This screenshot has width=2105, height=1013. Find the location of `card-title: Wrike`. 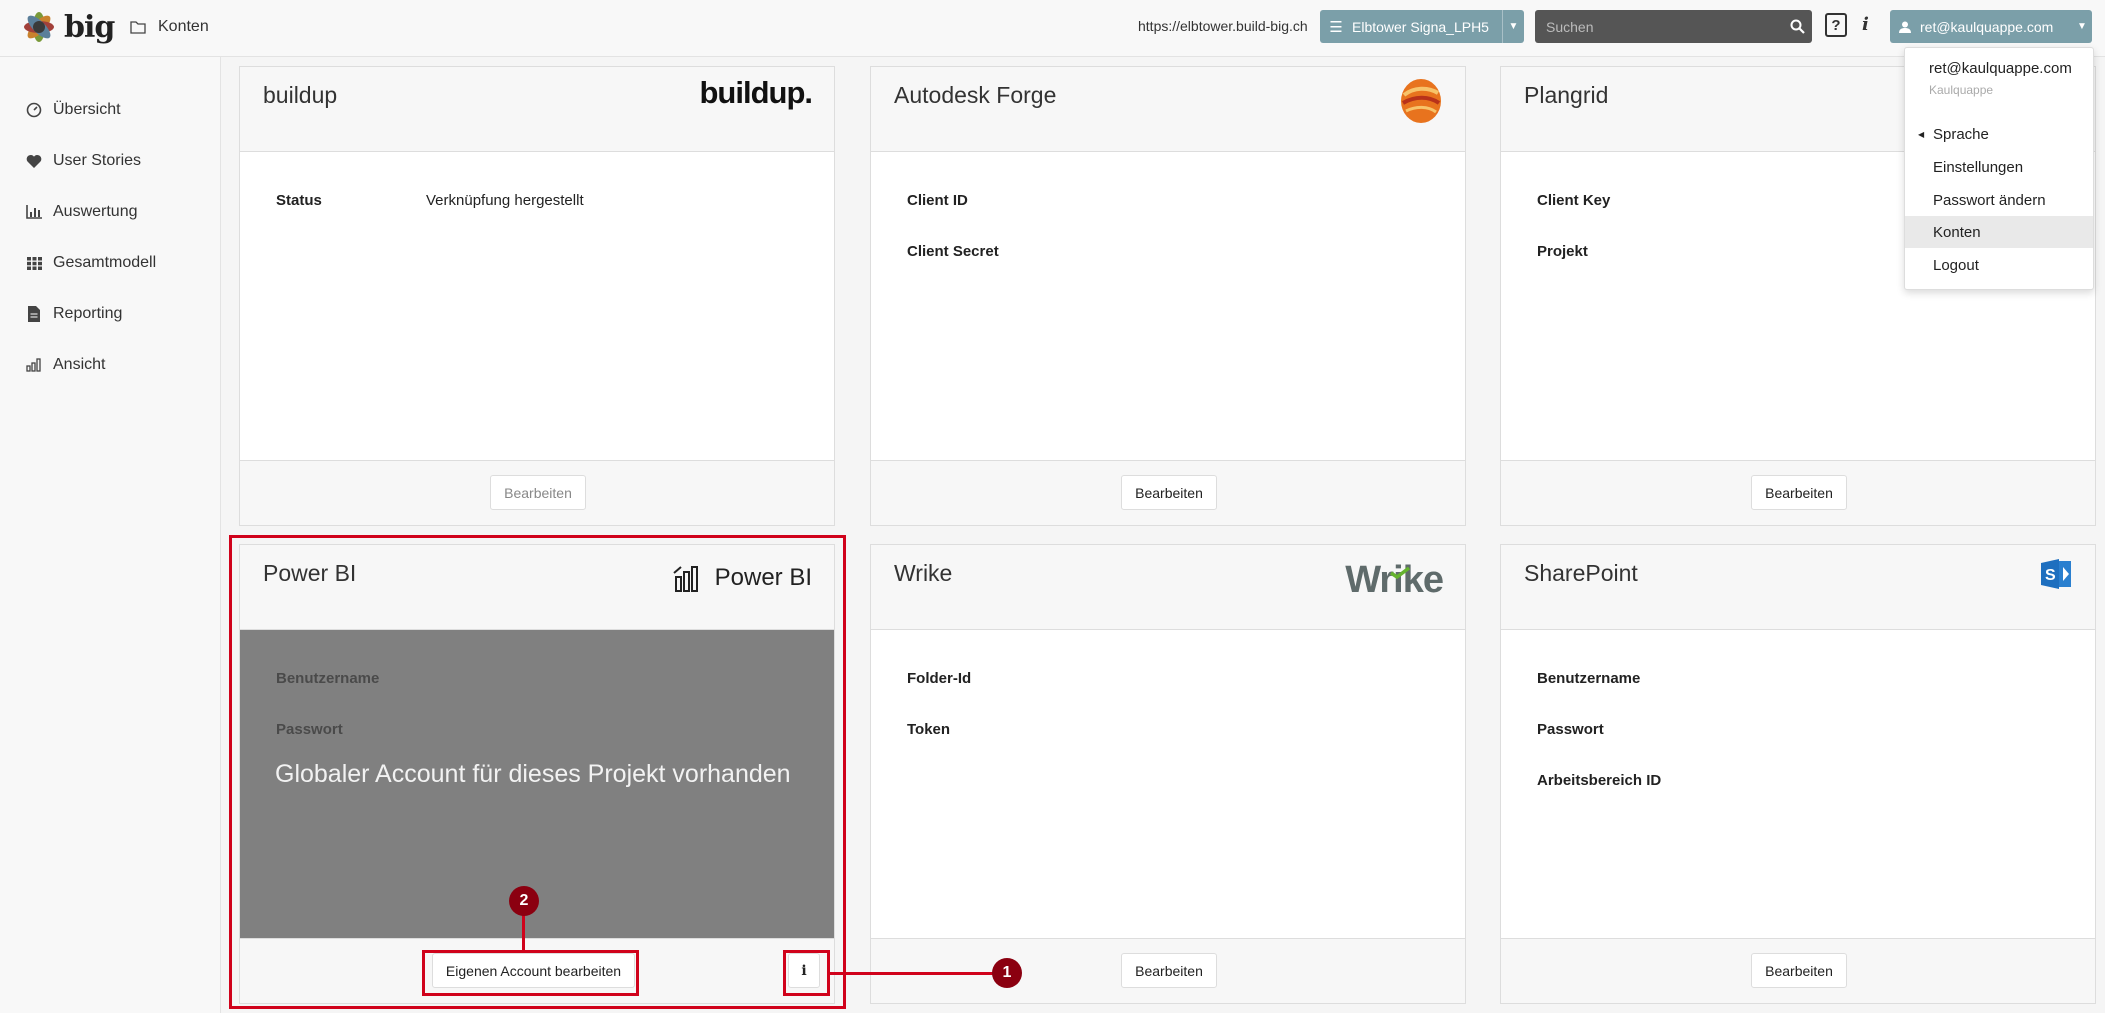

card-title: Wrike is located at coordinates (923, 573).